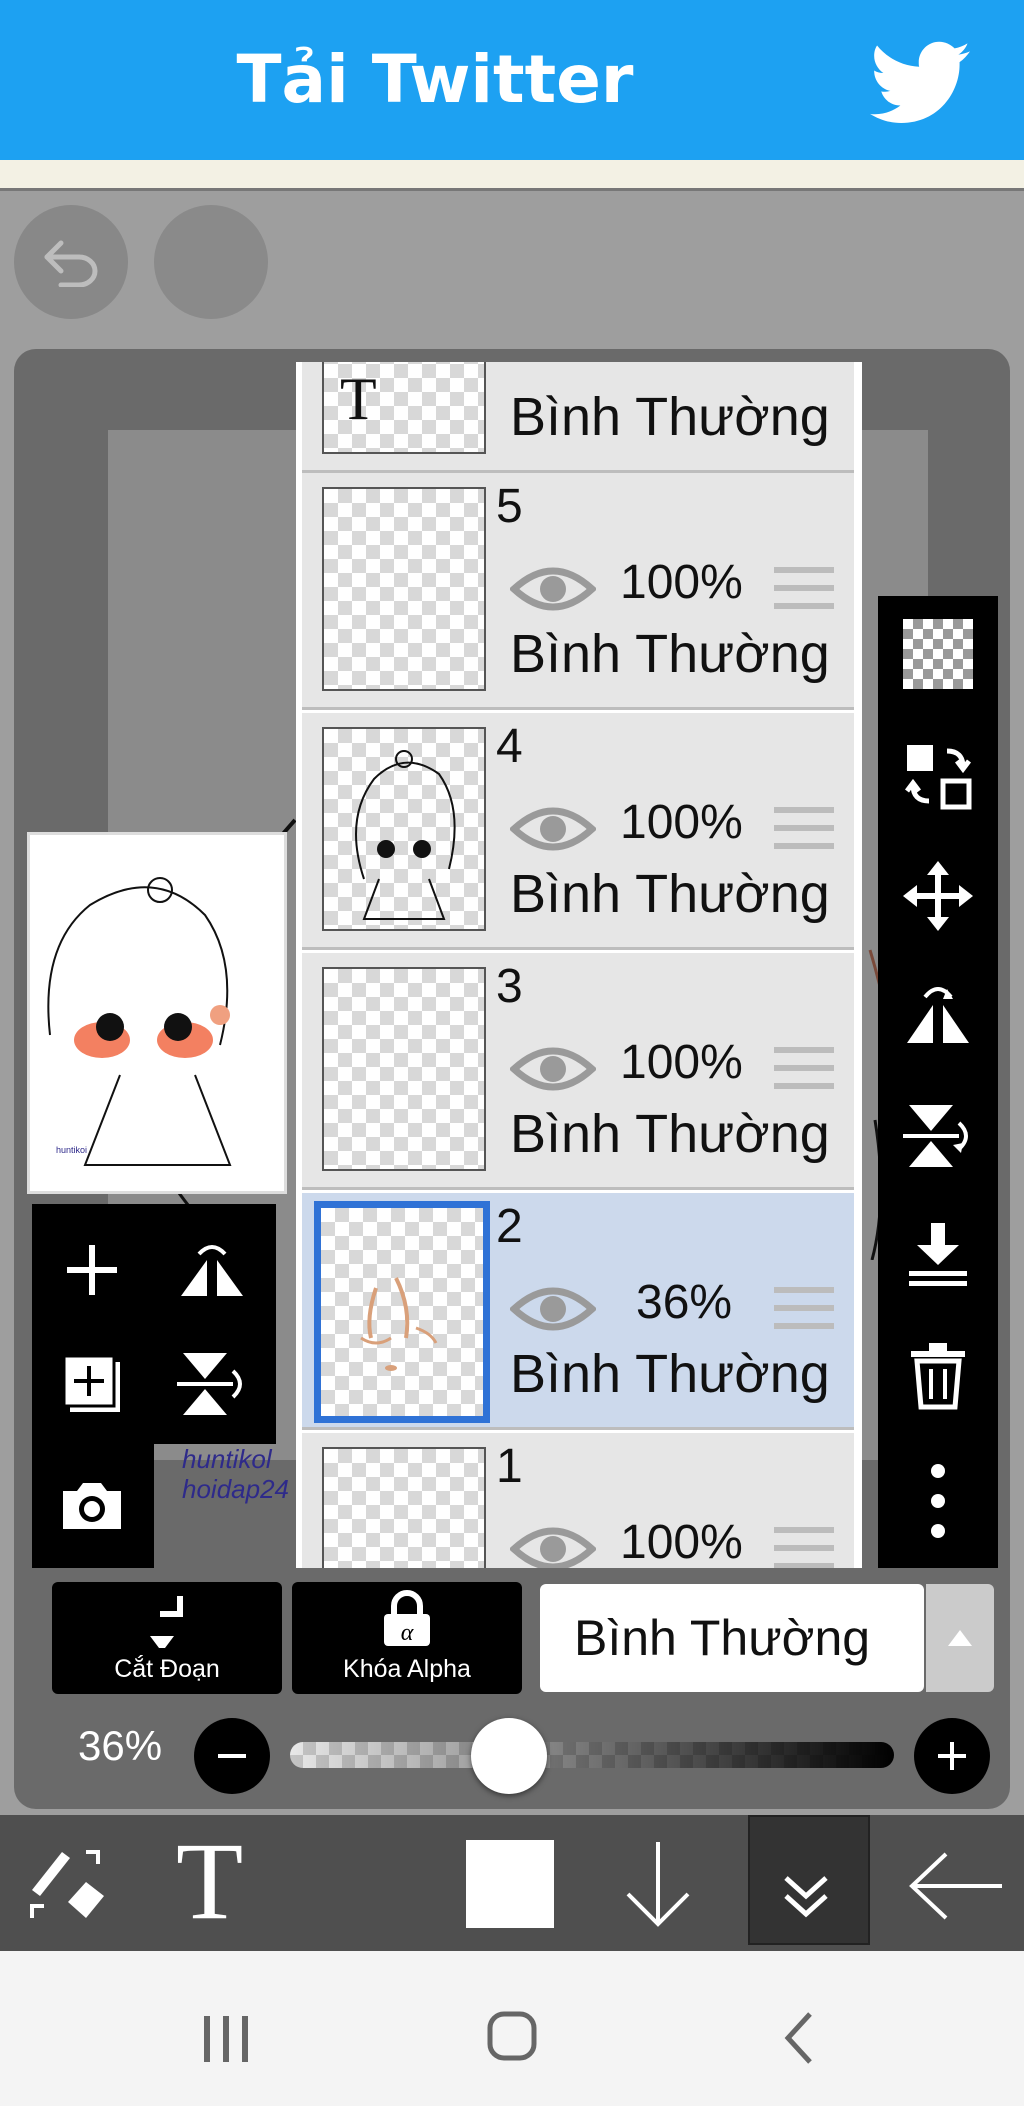 The image size is (1024, 2106). What do you see at coordinates (938, 776) in the screenshot?
I see `swap-layers-icon` at bounding box center [938, 776].